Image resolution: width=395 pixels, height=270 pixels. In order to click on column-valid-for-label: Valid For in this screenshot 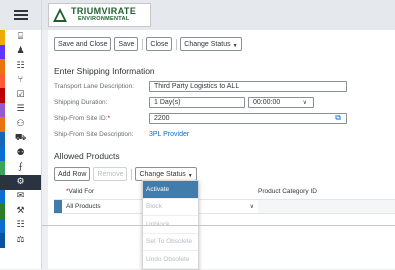, I will do `click(81, 191)`.